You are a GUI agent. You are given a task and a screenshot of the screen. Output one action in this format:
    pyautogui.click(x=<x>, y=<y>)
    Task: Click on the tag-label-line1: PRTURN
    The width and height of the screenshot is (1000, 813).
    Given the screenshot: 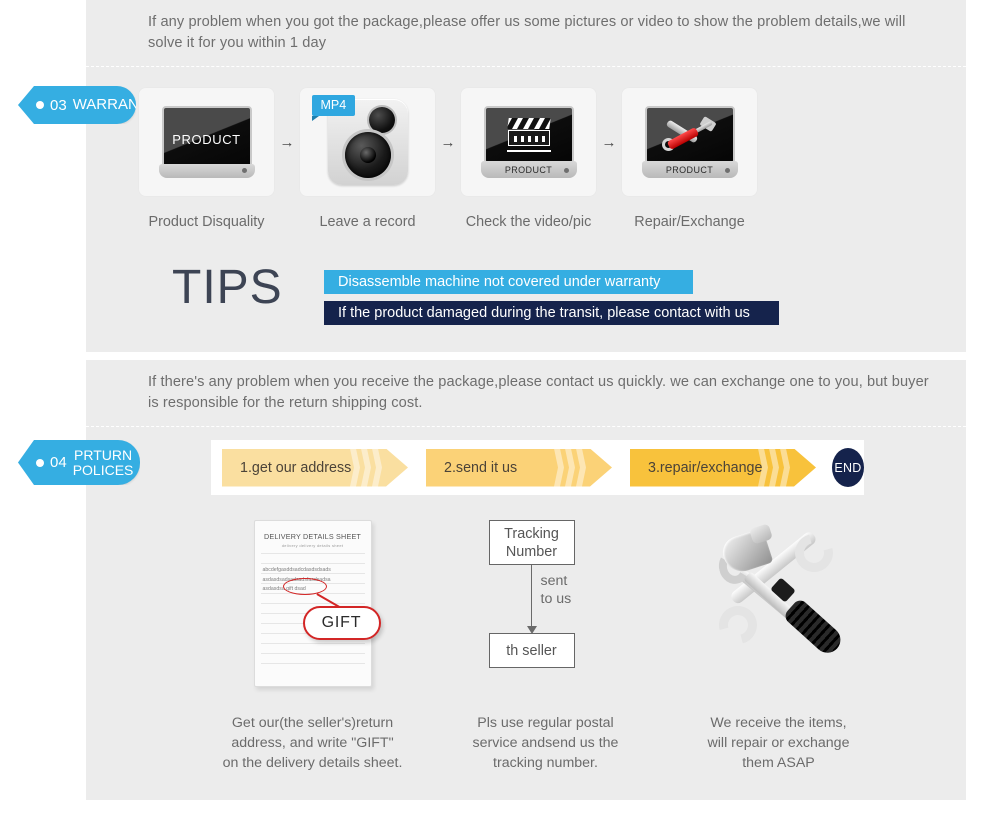 What is the action you would take?
    pyautogui.click(x=103, y=454)
    